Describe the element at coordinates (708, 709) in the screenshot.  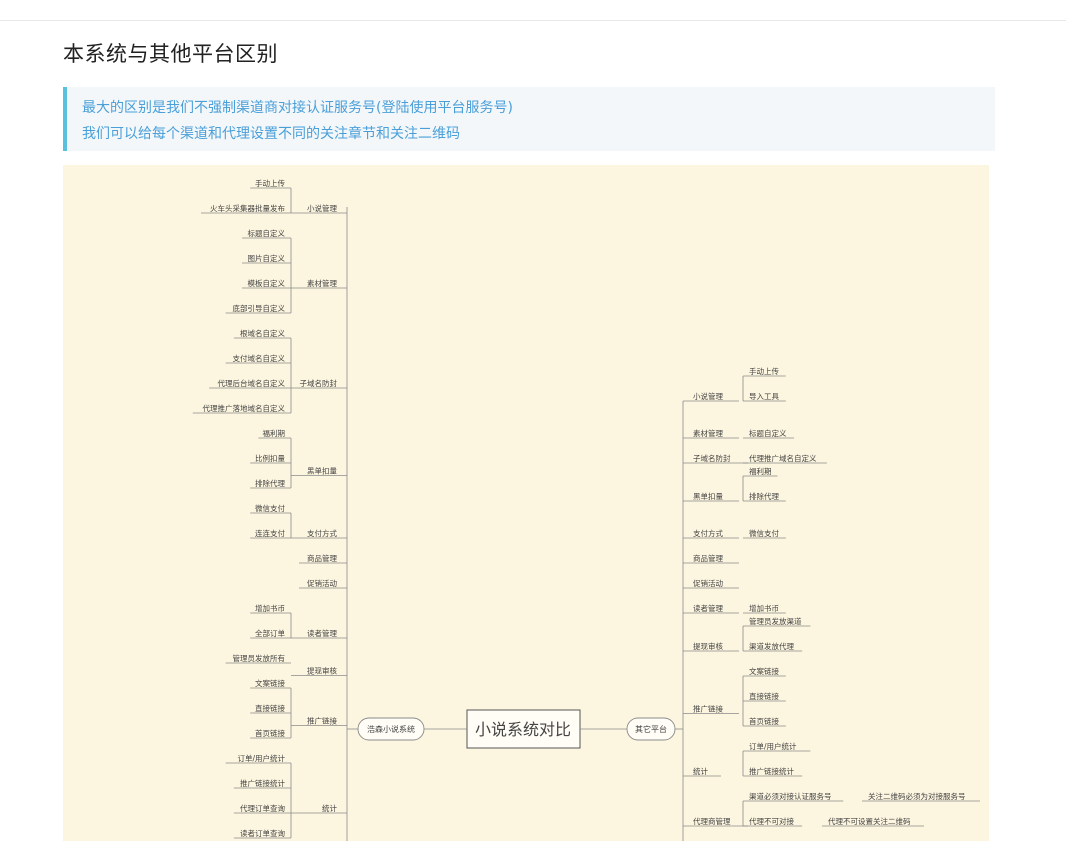
I see `right-group-9: 推广链接` at that location.